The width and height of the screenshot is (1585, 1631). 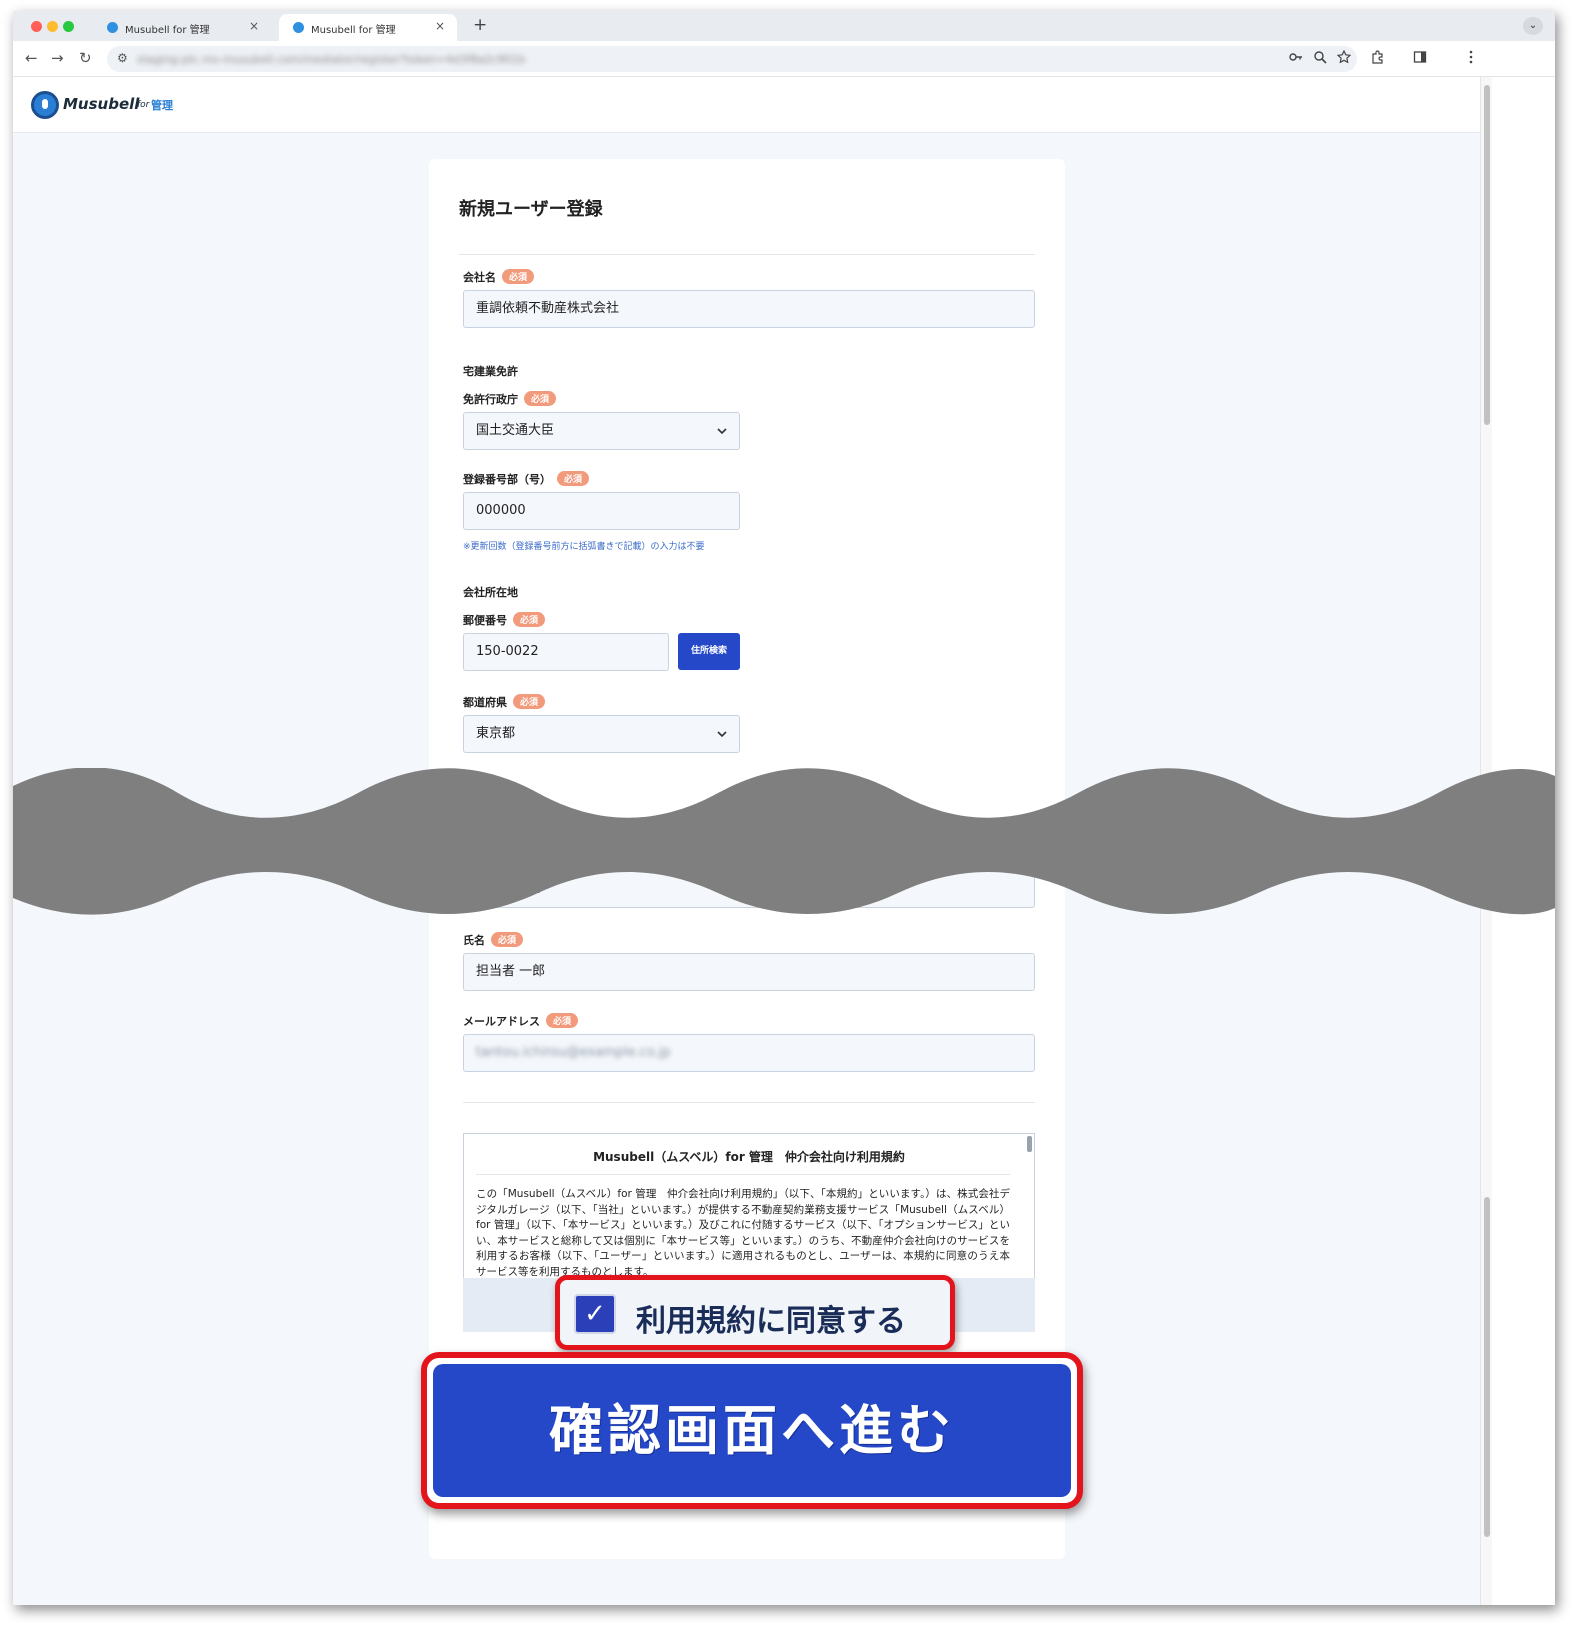 What do you see at coordinates (746, 105) in the screenshot?
I see `app-header: Musubell for 管理` at bounding box center [746, 105].